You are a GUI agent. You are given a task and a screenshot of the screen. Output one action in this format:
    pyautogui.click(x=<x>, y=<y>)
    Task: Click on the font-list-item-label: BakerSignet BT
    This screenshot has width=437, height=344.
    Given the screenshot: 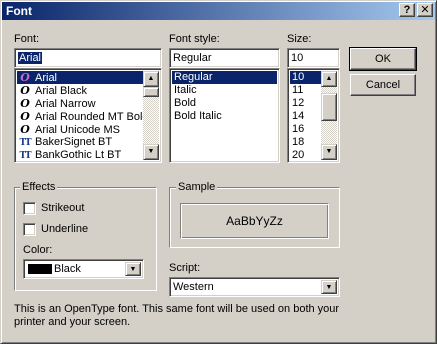 What is the action you would take?
    pyautogui.click(x=74, y=142)
    